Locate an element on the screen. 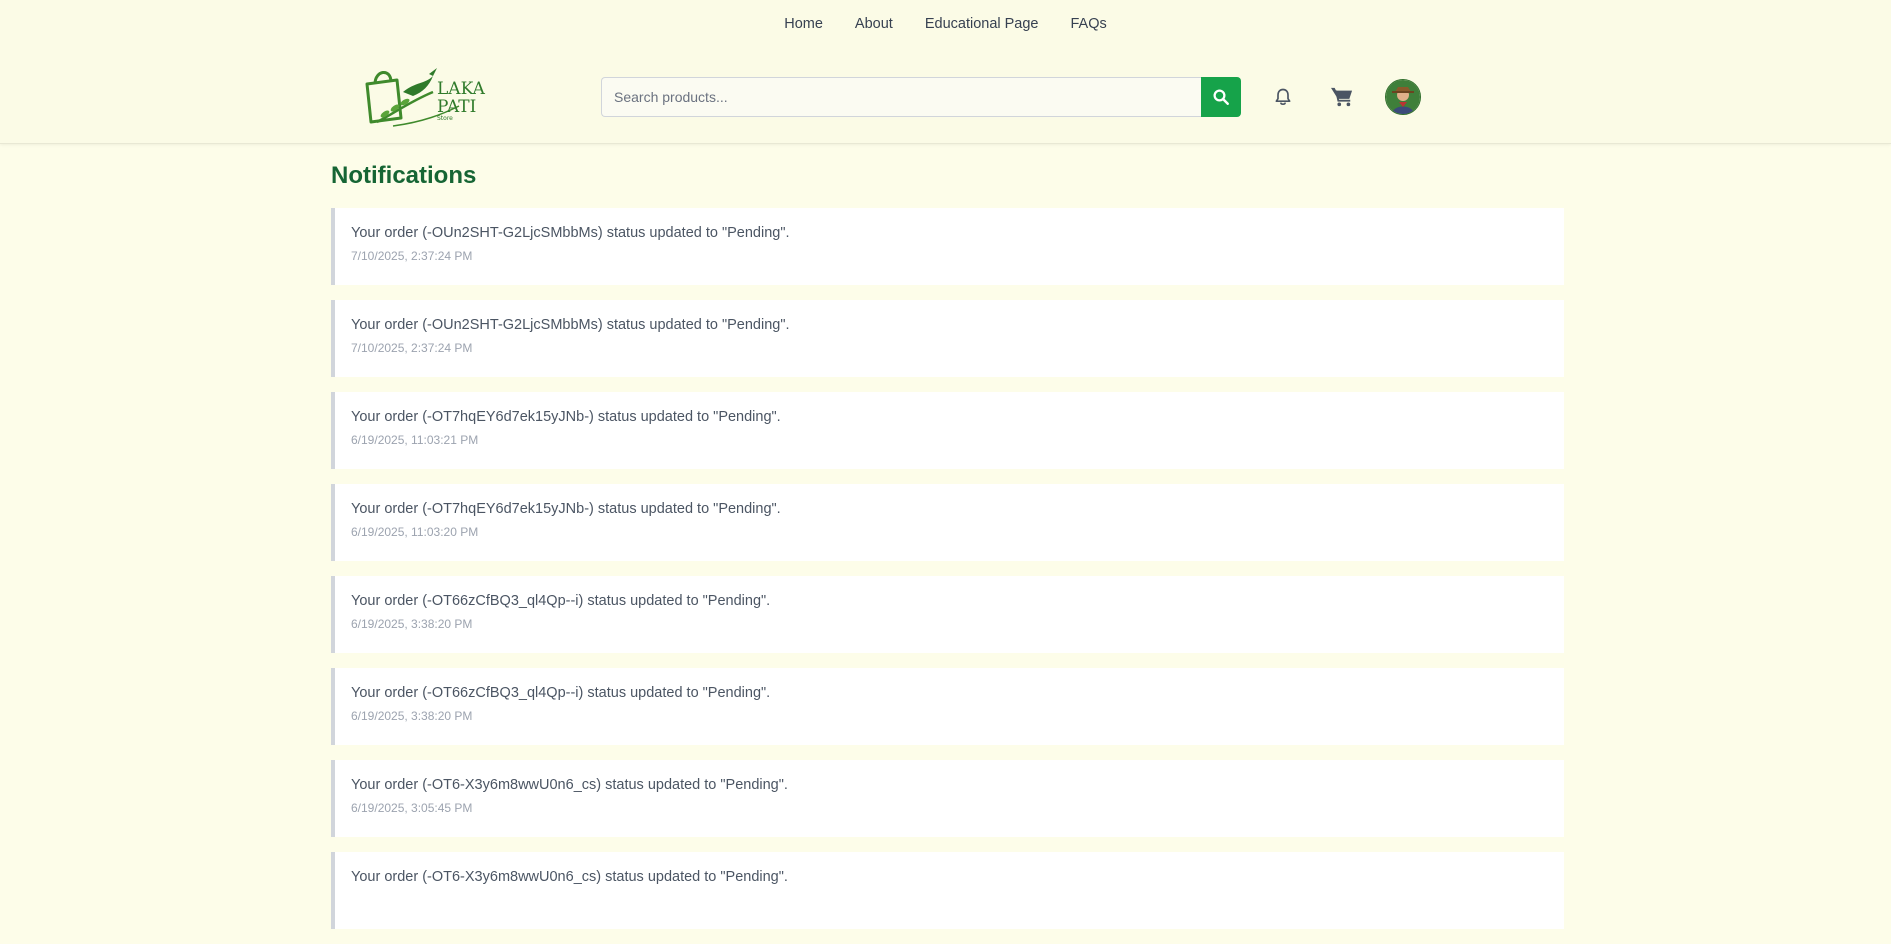 Image resolution: width=1891 pixels, height=944 pixels. bell-icon is located at coordinates (1283, 97).